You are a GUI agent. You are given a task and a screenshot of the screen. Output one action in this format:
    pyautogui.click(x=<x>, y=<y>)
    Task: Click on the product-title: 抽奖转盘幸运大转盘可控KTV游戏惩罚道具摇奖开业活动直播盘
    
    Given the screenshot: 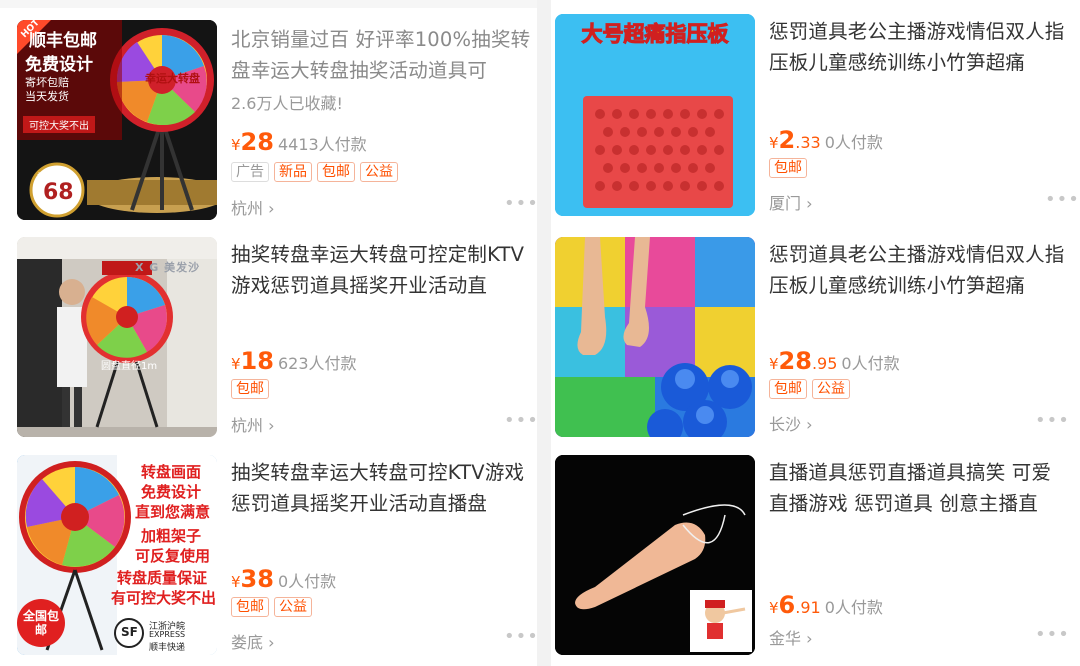 What is the action you would take?
    pyautogui.click(x=381, y=488)
    